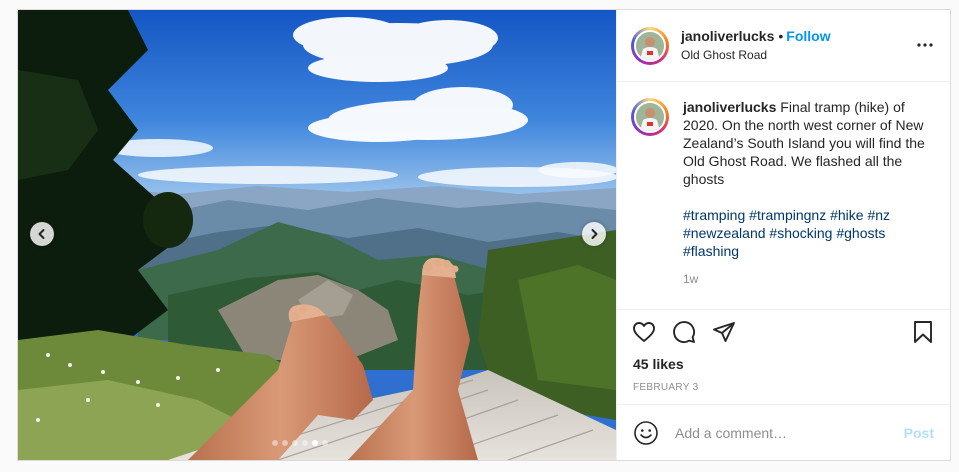  I want to click on comment-button, so click(684, 332).